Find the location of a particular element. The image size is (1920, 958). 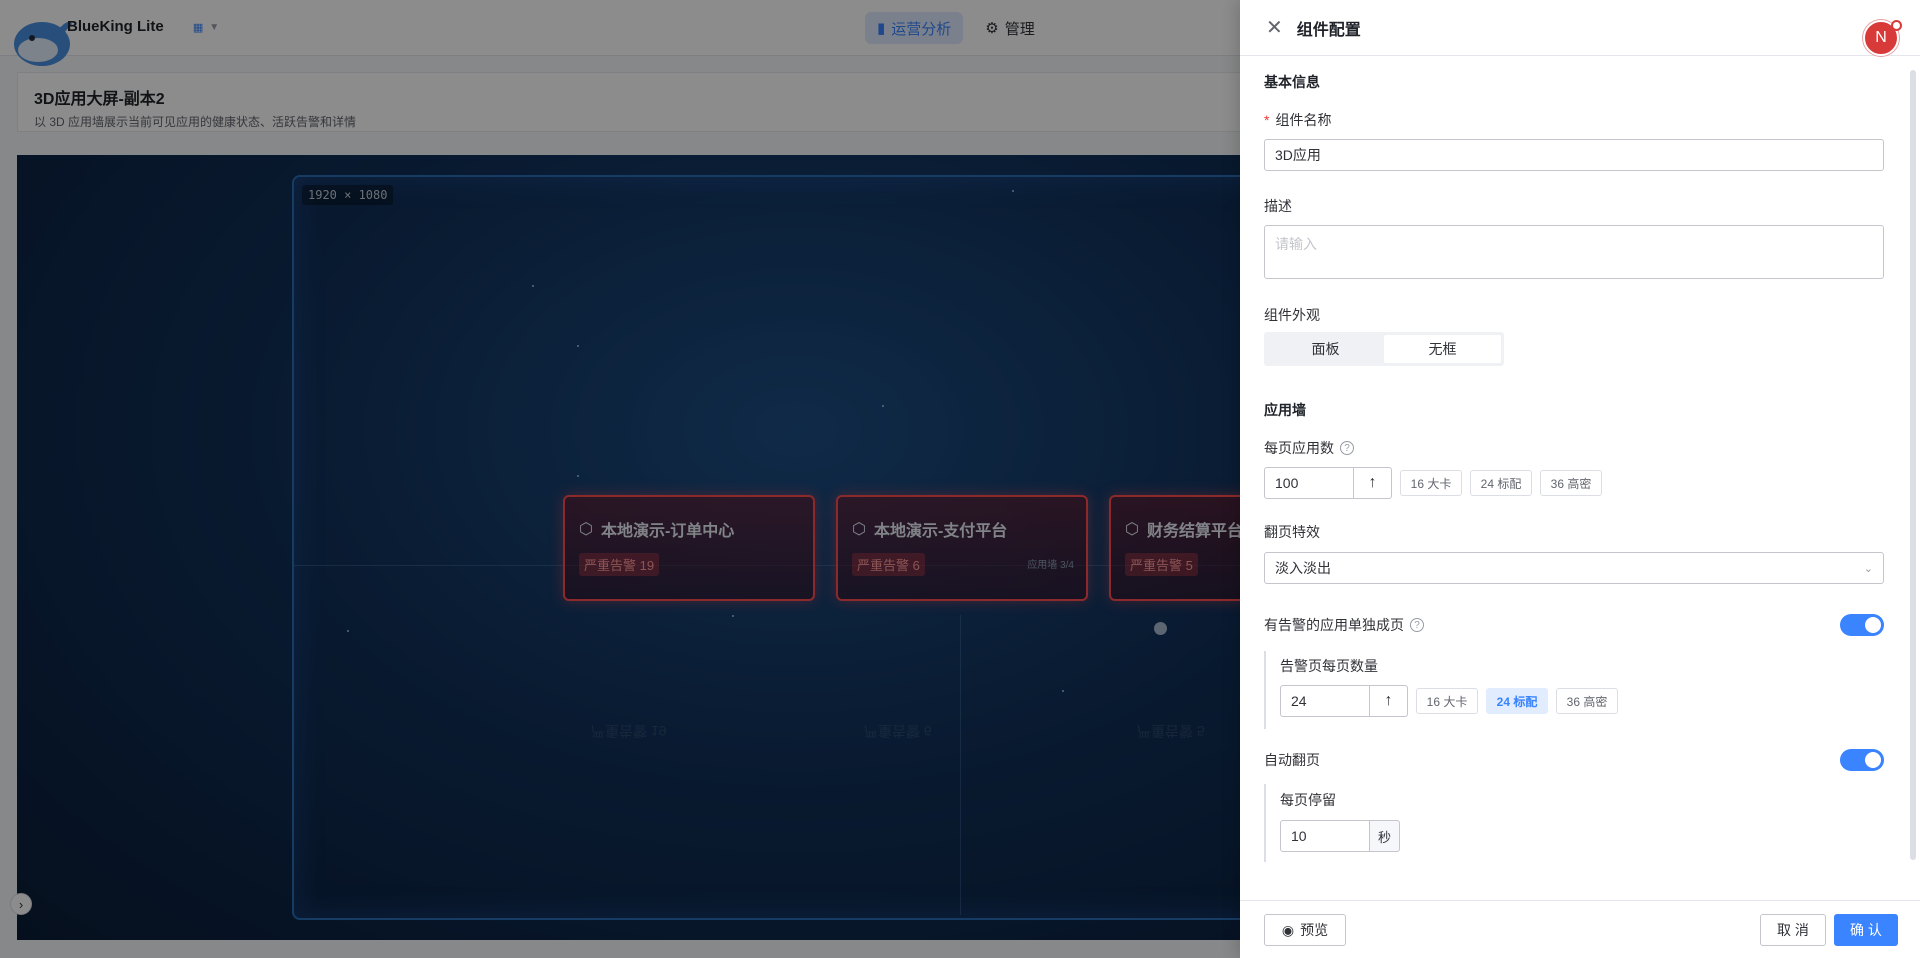

label-text: 有告警的应用单独成页 is located at coordinates (1334, 625).